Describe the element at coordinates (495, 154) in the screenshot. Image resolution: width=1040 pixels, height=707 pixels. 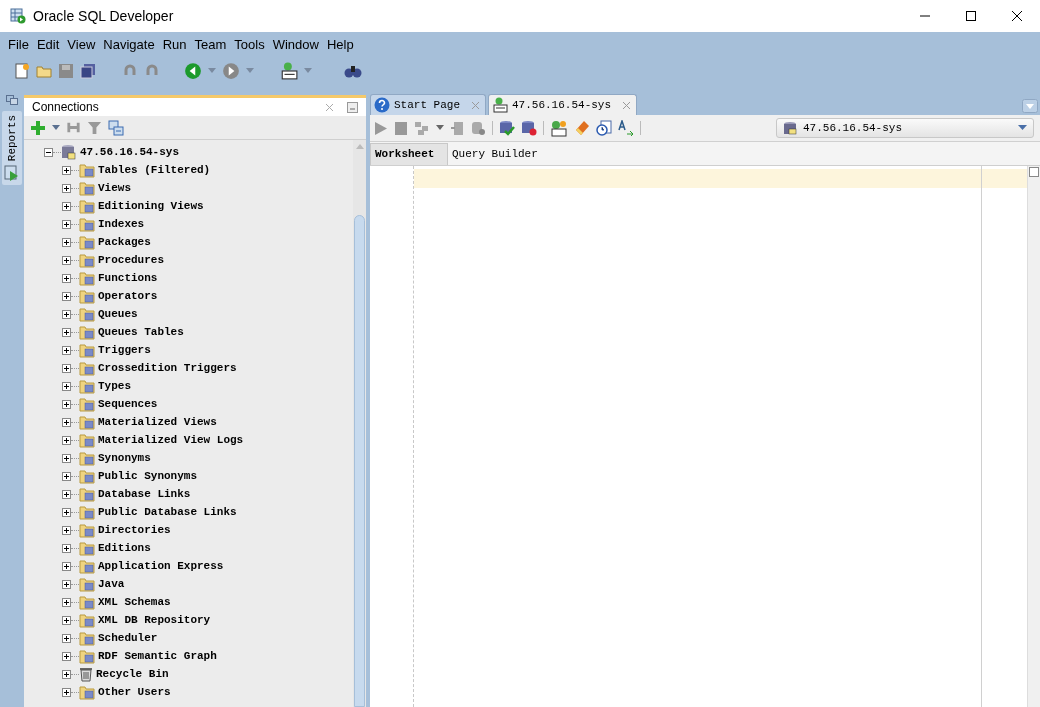
I see `worksheet-tab: Query Builder` at that location.